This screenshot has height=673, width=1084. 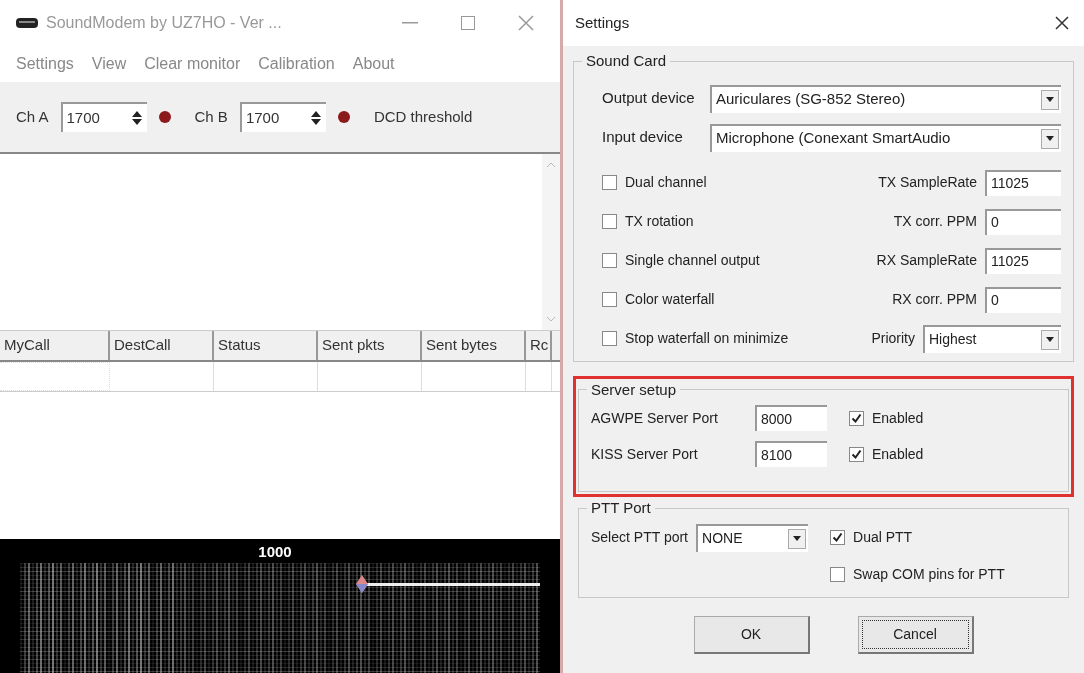 I want to click on group-title: Server setup, so click(x=634, y=389).